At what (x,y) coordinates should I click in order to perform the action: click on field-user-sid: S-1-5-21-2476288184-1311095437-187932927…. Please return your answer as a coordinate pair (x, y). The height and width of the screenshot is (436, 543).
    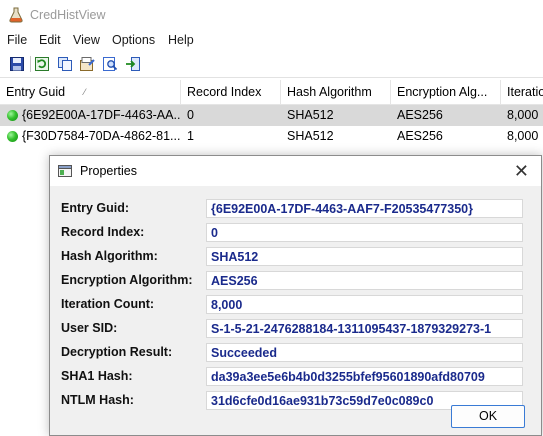
    Looking at the image, I should click on (364, 328).